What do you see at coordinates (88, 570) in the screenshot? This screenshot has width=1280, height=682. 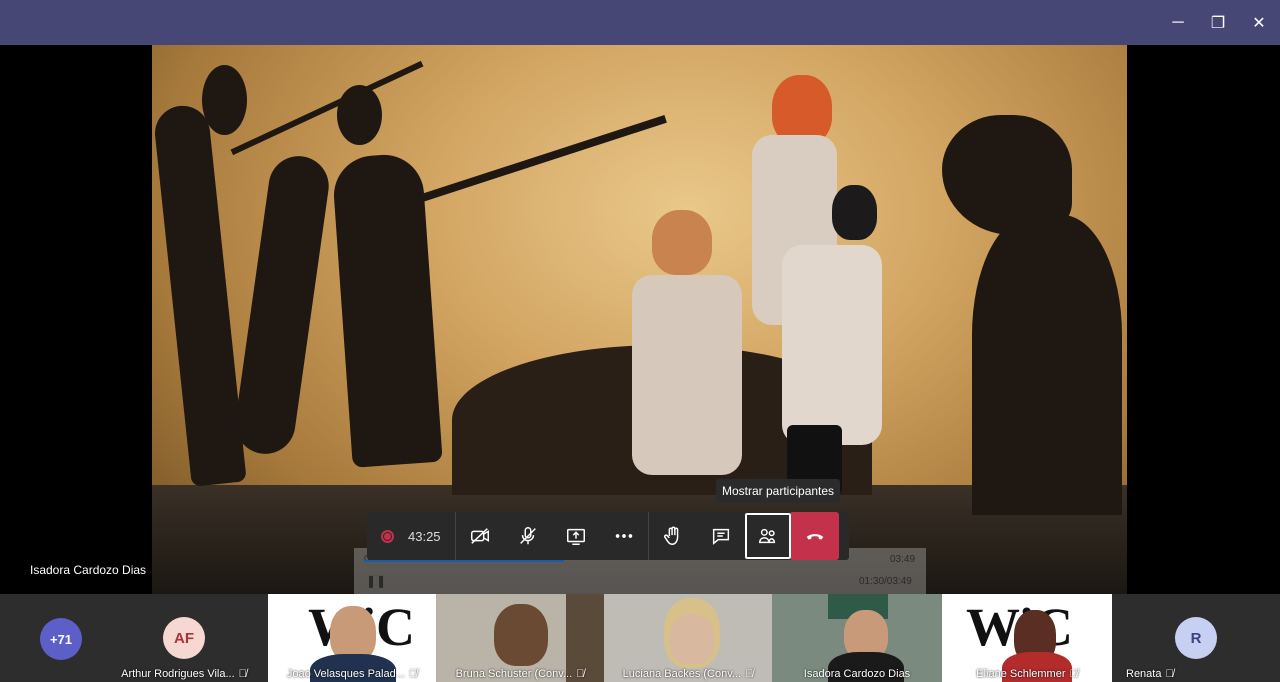 I see `presenter-name: Isadora Cardozo Dias` at bounding box center [88, 570].